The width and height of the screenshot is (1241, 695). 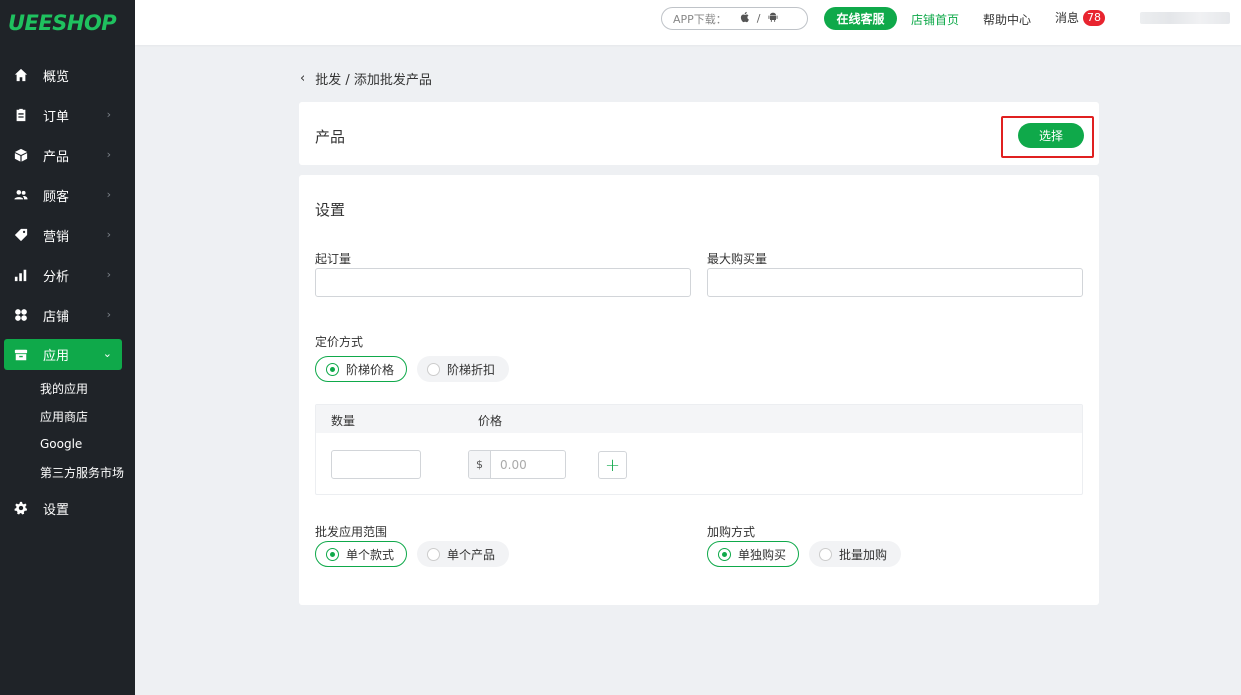 What do you see at coordinates (503, 282) in the screenshot?
I see `min-order-input` at bounding box center [503, 282].